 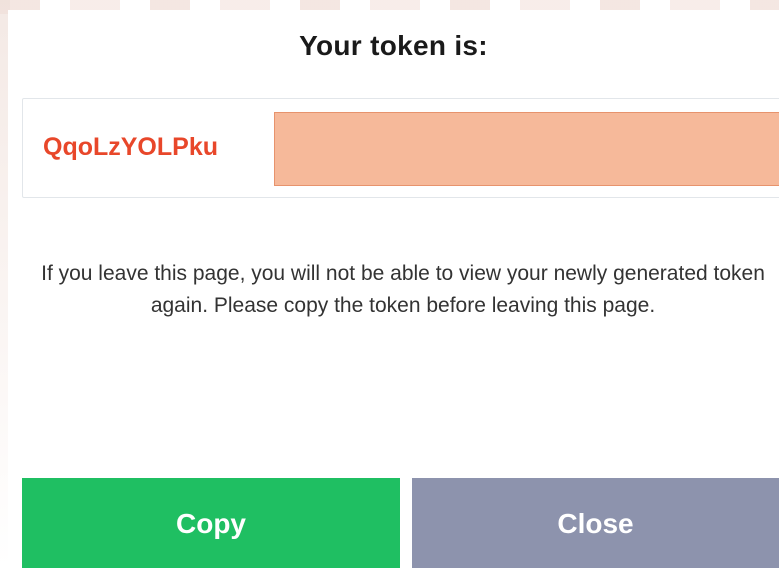 I want to click on modal-title: Your token is:, so click(x=393, y=45).